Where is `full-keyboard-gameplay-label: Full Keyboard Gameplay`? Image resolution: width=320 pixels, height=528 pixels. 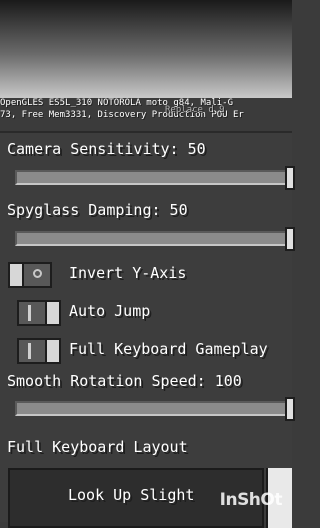
full-keyboard-gameplay-label: Full Keyboard Gameplay is located at coordinates (168, 349).